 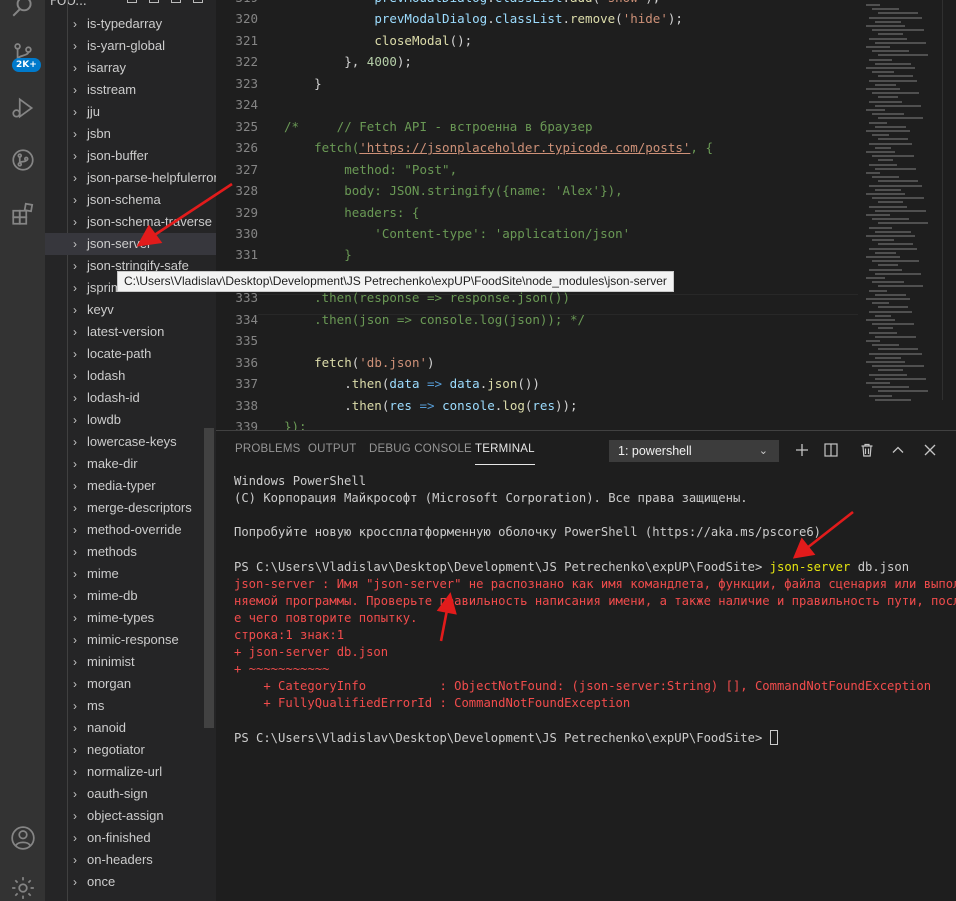 What do you see at coordinates (652, 2) in the screenshot?
I see `code-token: );` at bounding box center [652, 2].